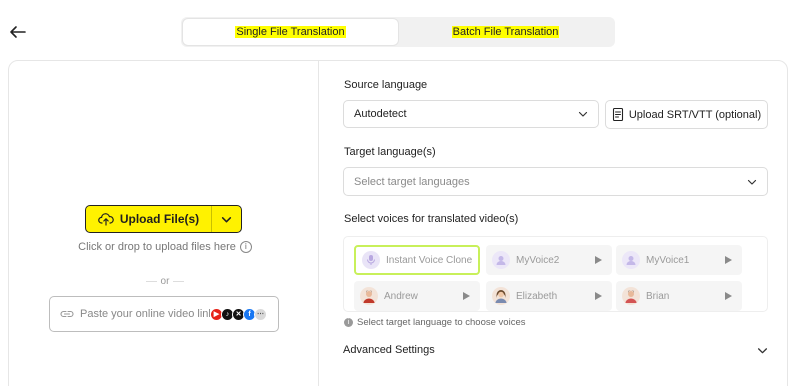  I want to click on upload-files-main: Upload File(s), so click(148, 219).